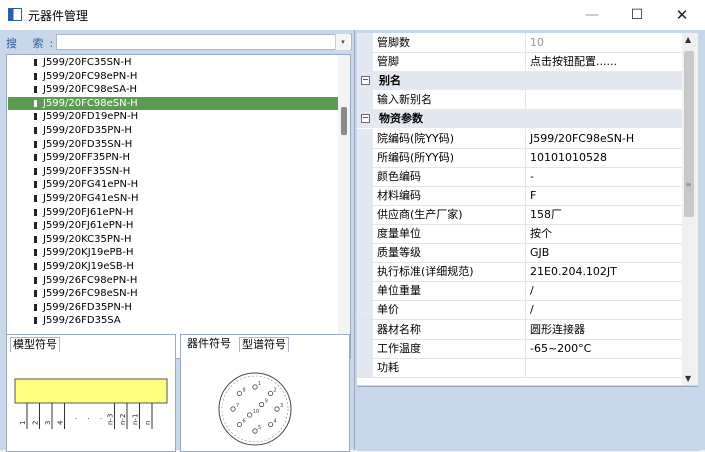  What do you see at coordinates (264, 344) in the screenshot?
I see `tab-spectrum-symbol: 型谱符号` at bounding box center [264, 344].